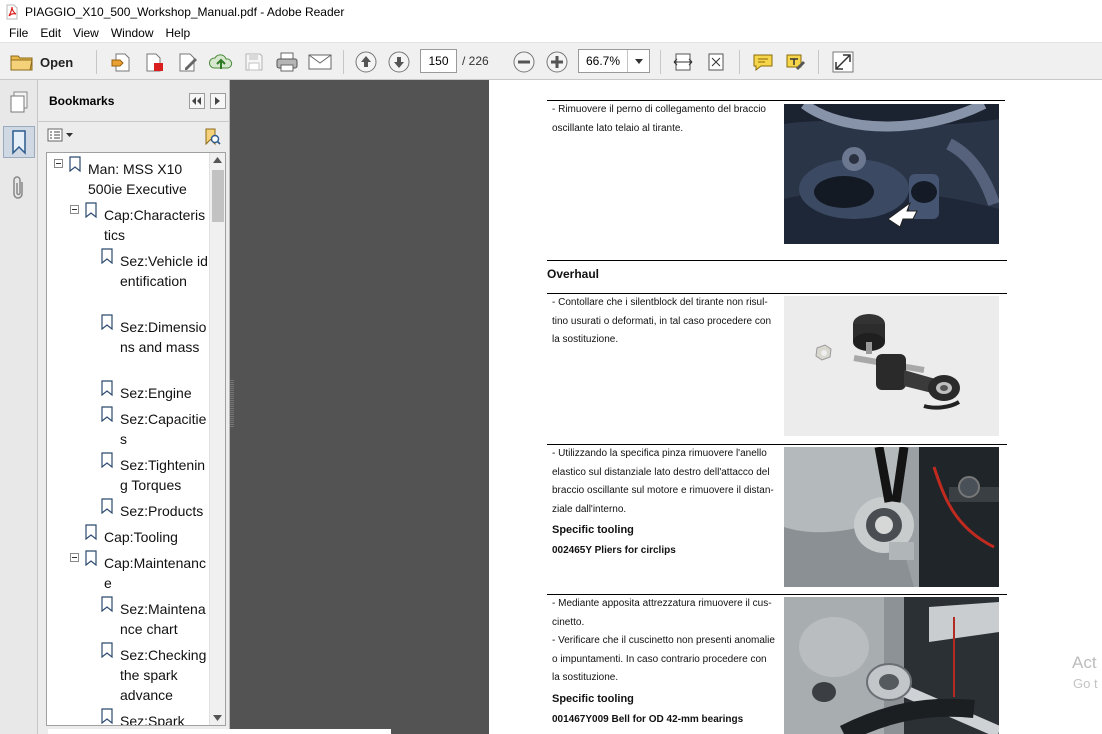 Image resolution: width=1102 pixels, height=734 pixels. Describe the element at coordinates (287, 62) in the screenshot. I see `print-button` at that location.